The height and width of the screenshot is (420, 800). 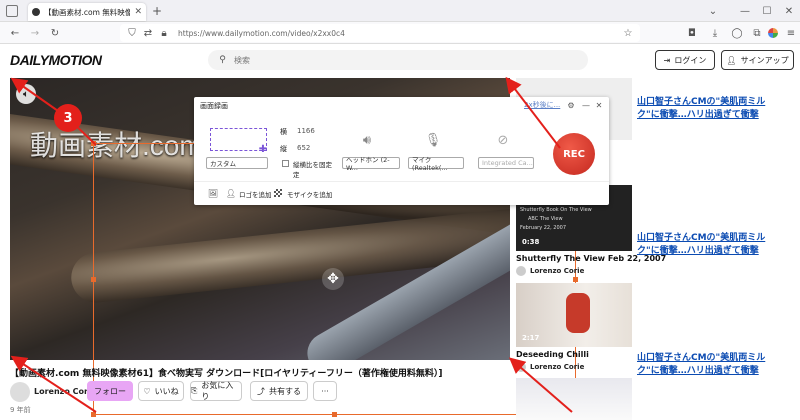 What do you see at coordinates (540, 385) in the screenshot?
I see `arrow-bottom-right` at bounding box center [540, 385].